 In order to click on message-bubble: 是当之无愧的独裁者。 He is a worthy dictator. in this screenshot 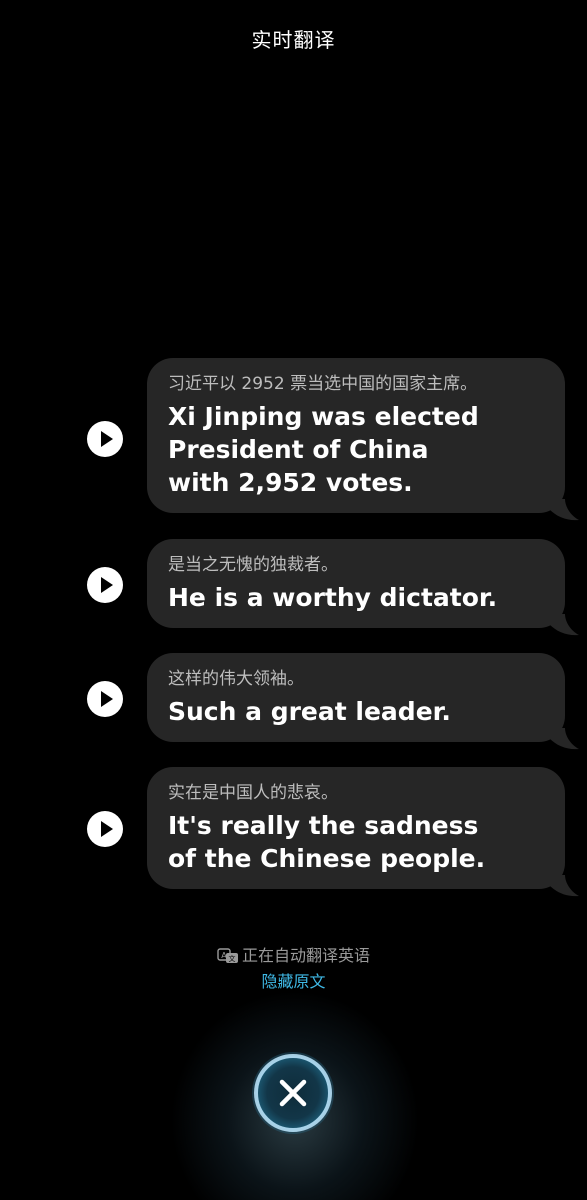, I will do `click(363, 587)`.